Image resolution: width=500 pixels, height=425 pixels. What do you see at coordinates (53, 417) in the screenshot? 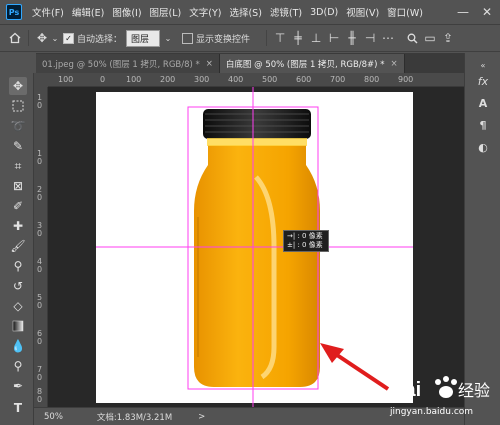
I see `zoom-level: 50%` at bounding box center [53, 417].